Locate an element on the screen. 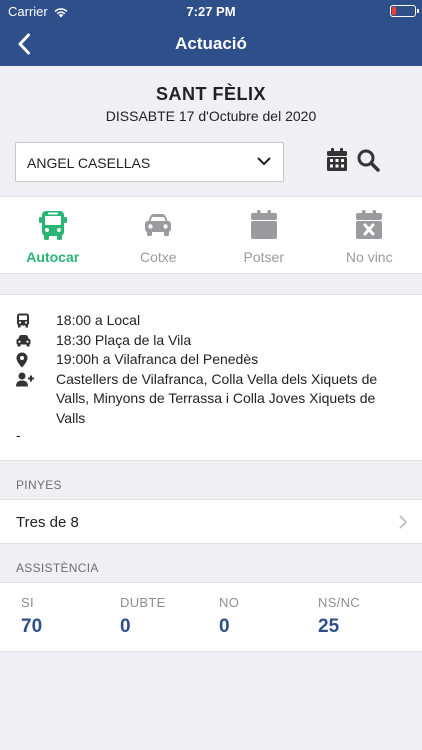 This screenshot has width=422, height=750. map-marker-icon is located at coordinates (22, 359).